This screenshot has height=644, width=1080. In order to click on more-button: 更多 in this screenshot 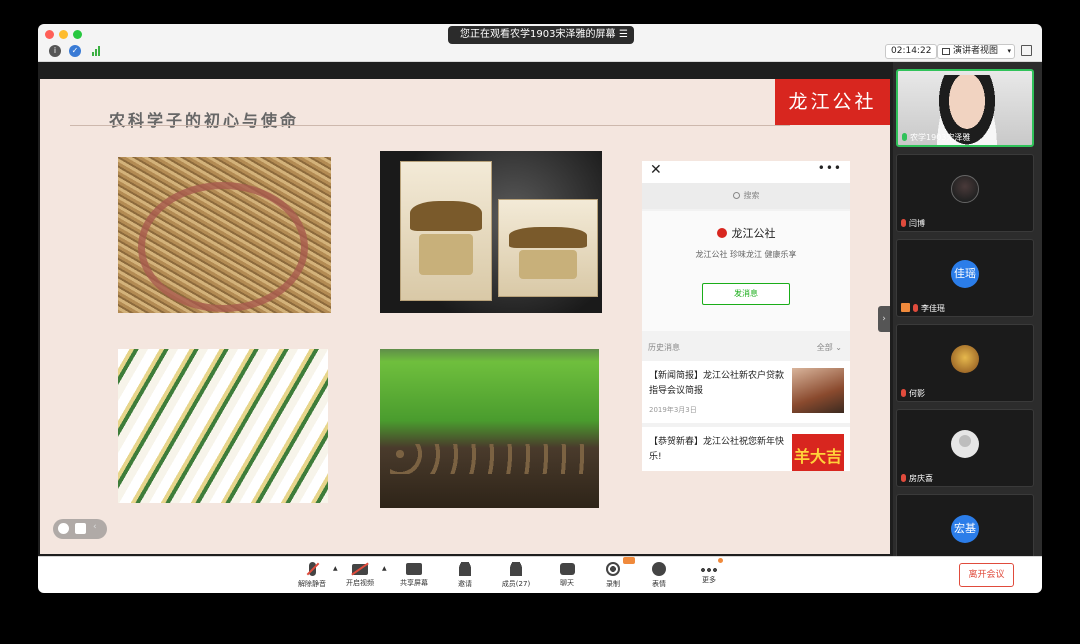, I will do `click(709, 576)`.